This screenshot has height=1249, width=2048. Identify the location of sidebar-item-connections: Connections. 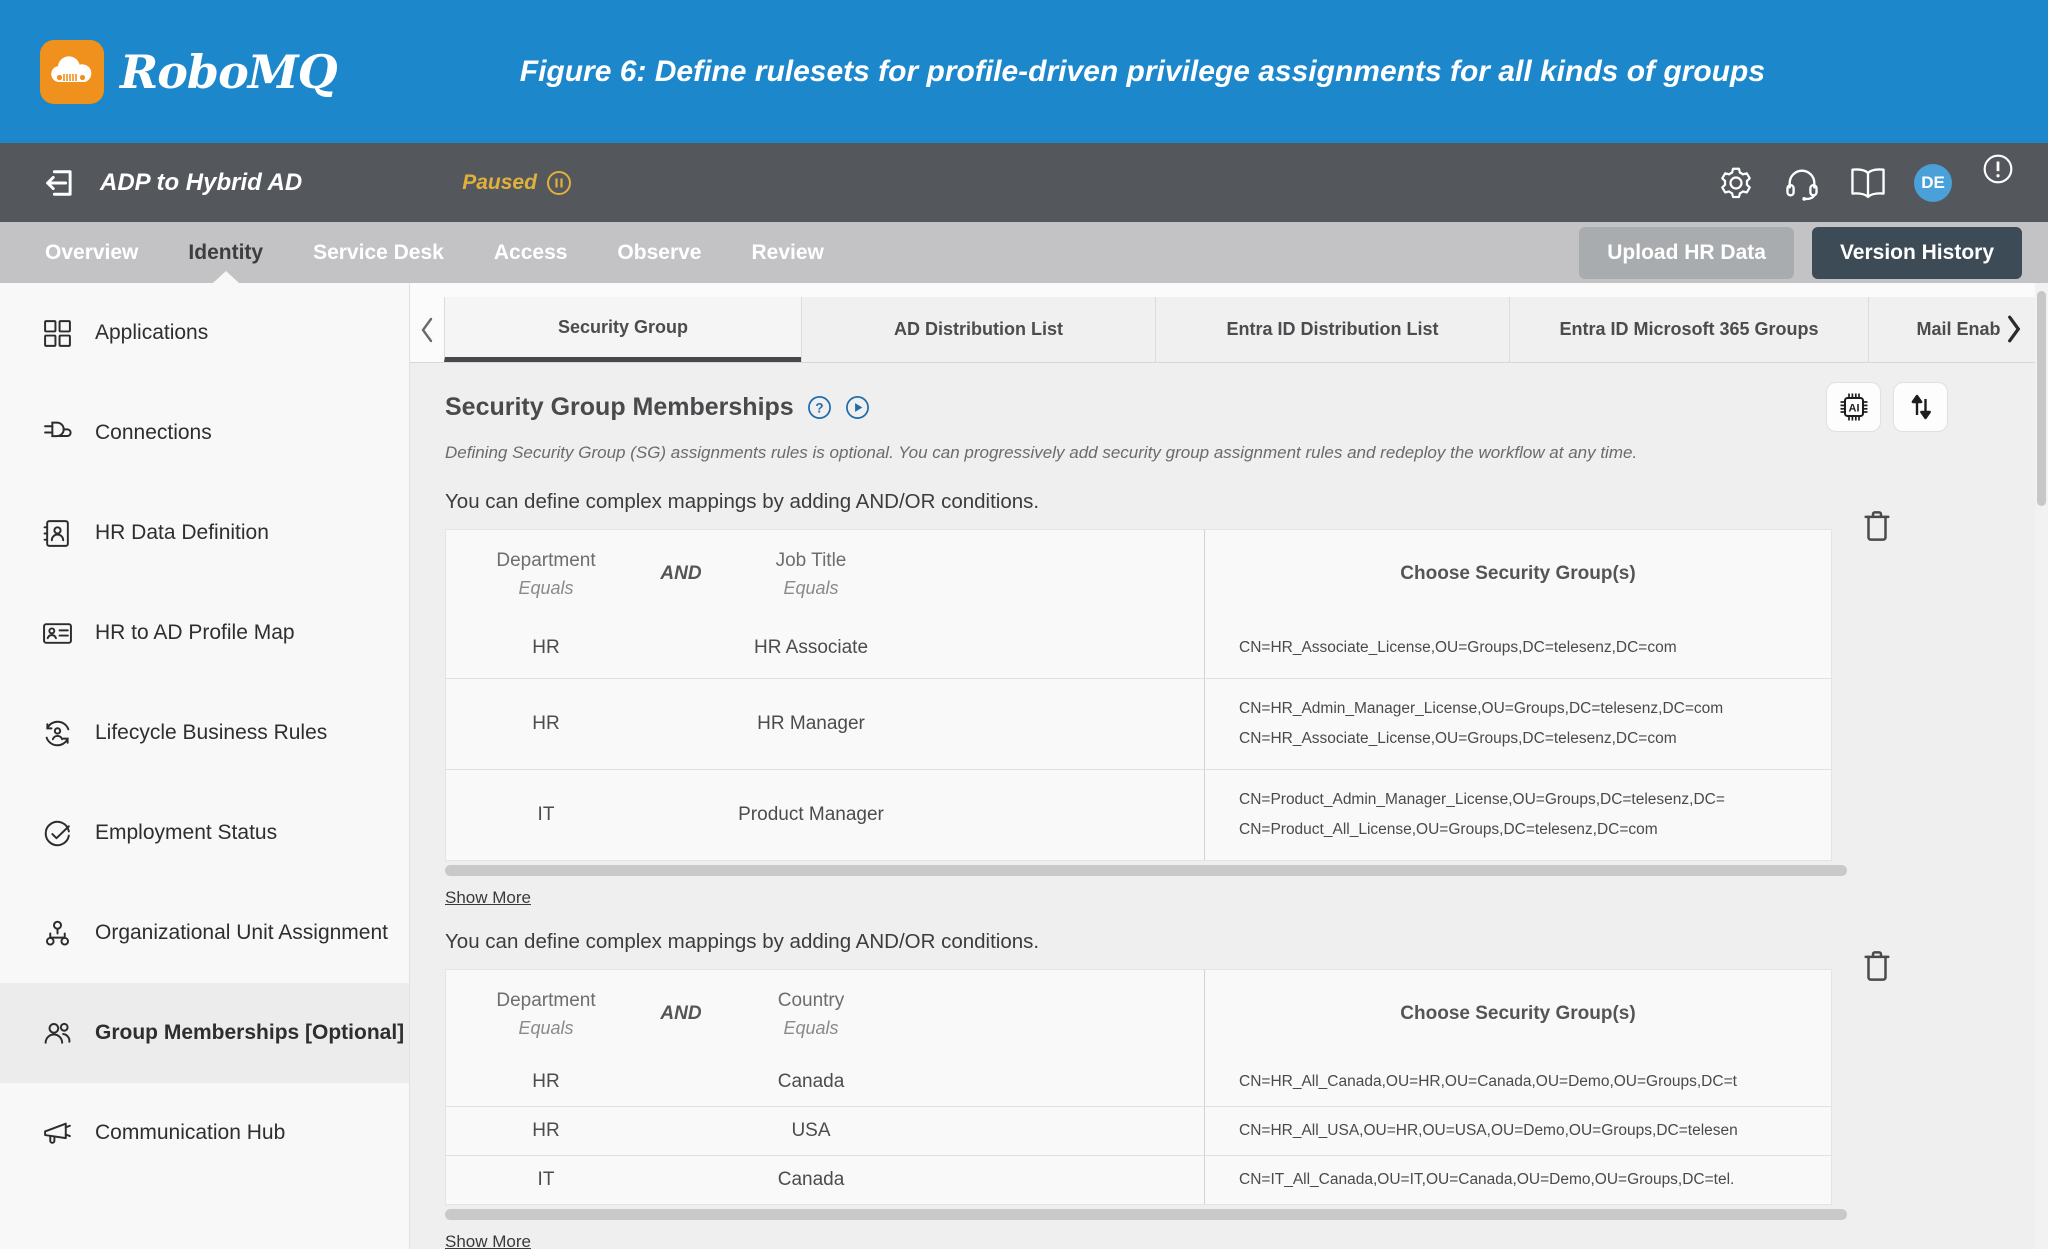
(204, 433).